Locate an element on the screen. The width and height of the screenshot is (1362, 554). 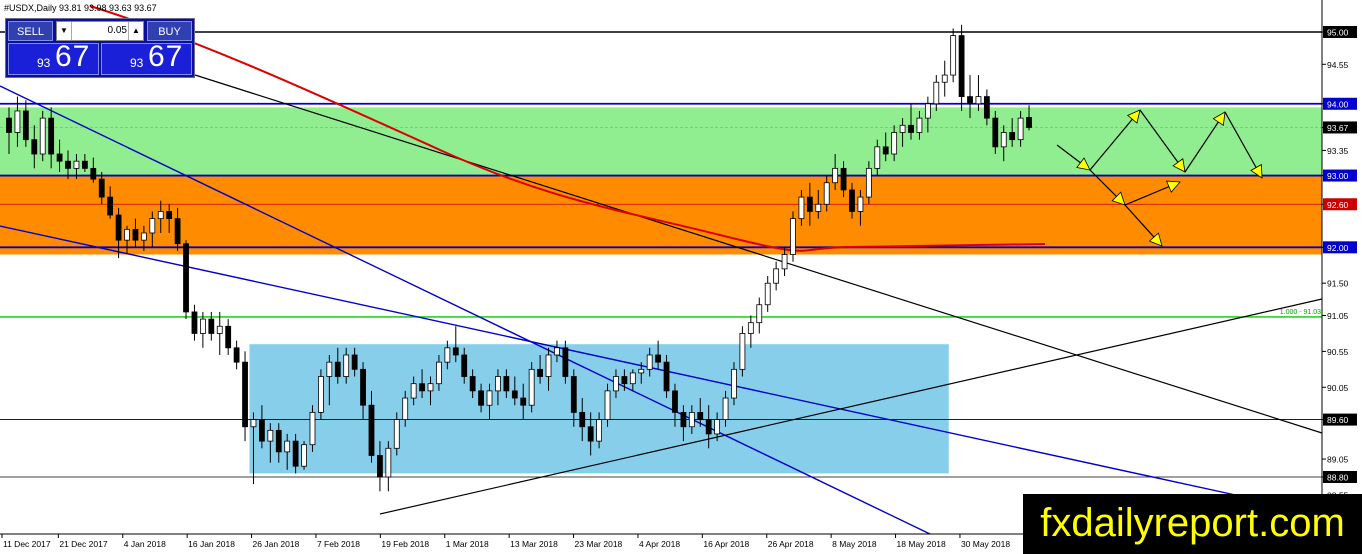
time-tick-label: 30 May 2018 is located at coordinates (985, 544).